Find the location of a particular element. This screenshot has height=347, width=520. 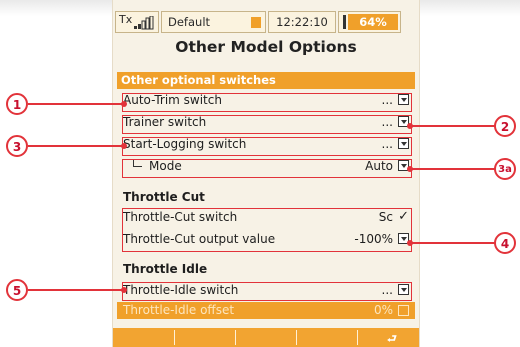

page-title: Other Model Options is located at coordinates (266, 47).